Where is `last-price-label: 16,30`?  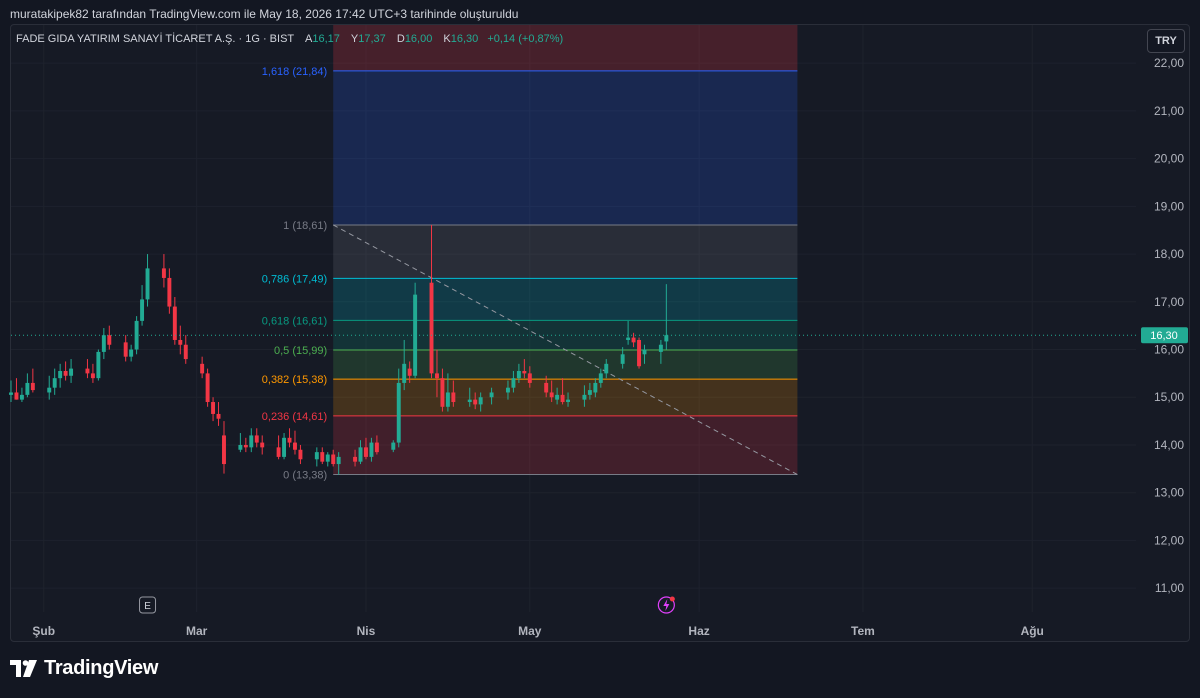 last-price-label: 16,30 is located at coordinates (1164, 336).